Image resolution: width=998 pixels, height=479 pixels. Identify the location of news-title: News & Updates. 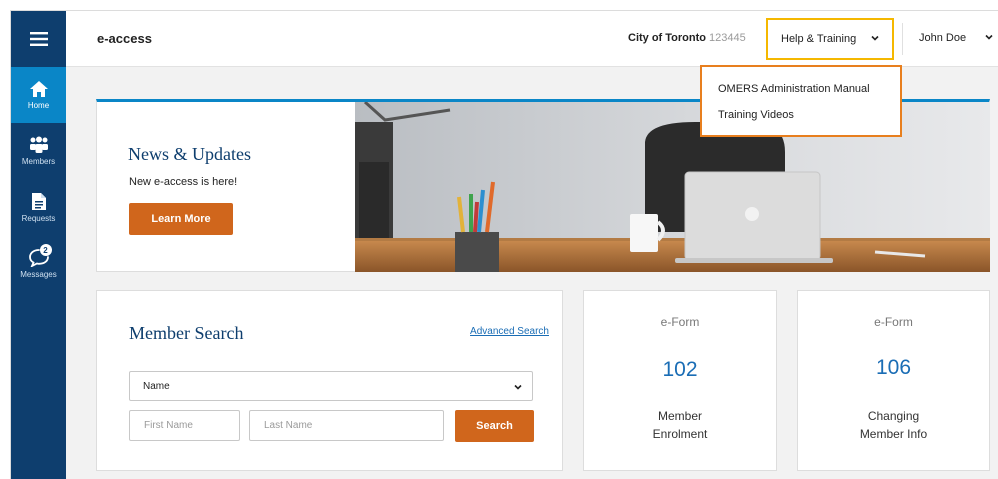
(189, 154).